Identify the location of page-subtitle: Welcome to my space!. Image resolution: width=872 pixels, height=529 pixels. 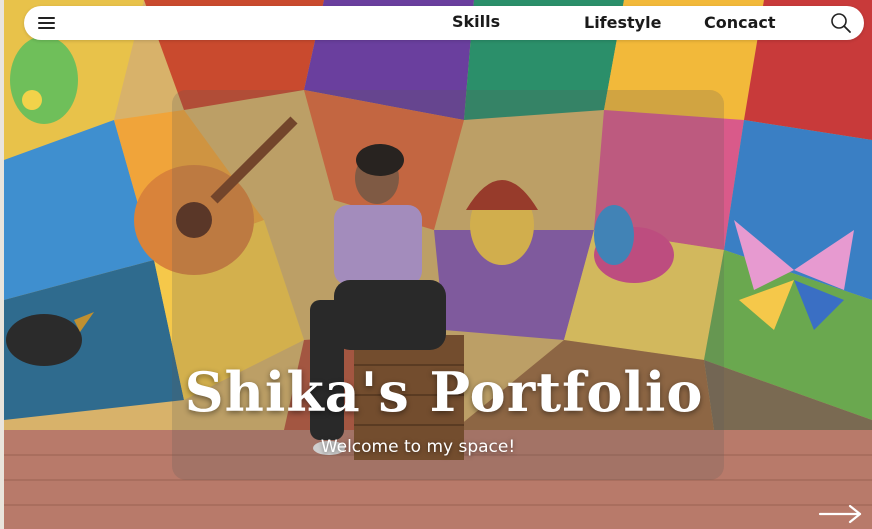
(418, 447).